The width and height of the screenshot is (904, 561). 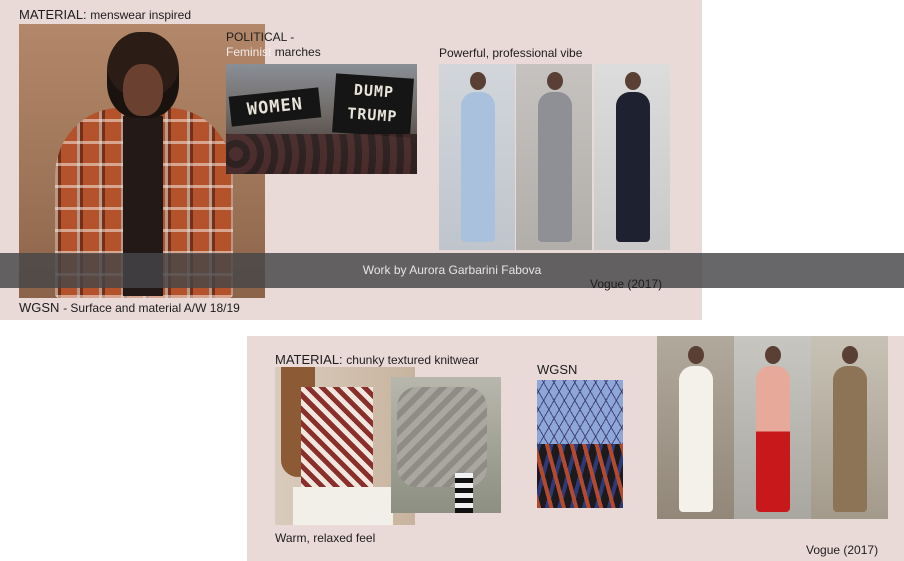 I want to click on knit-swatch-blue, so click(x=580, y=412).